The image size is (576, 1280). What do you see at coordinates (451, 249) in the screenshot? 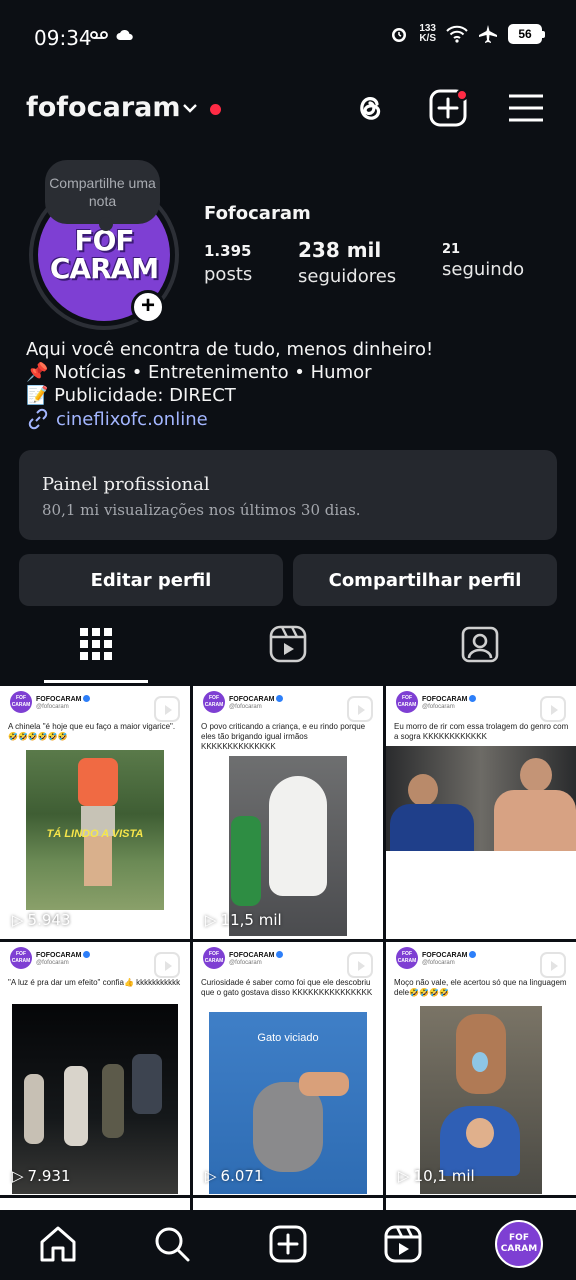
I see `following-count: 21` at bounding box center [451, 249].